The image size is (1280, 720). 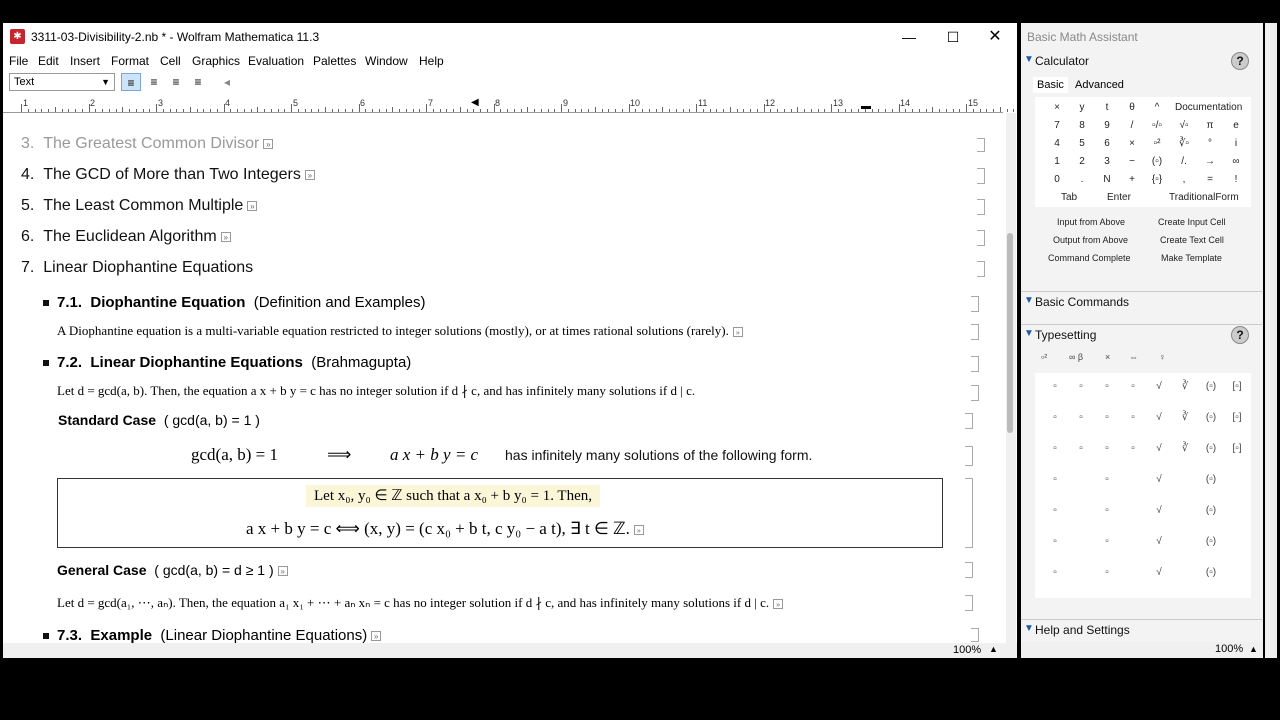 What do you see at coordinates (1204, 197) in the screenshot?
I see `traditional-form-key: TraditionalForm` at bounding box center [1204, 197].